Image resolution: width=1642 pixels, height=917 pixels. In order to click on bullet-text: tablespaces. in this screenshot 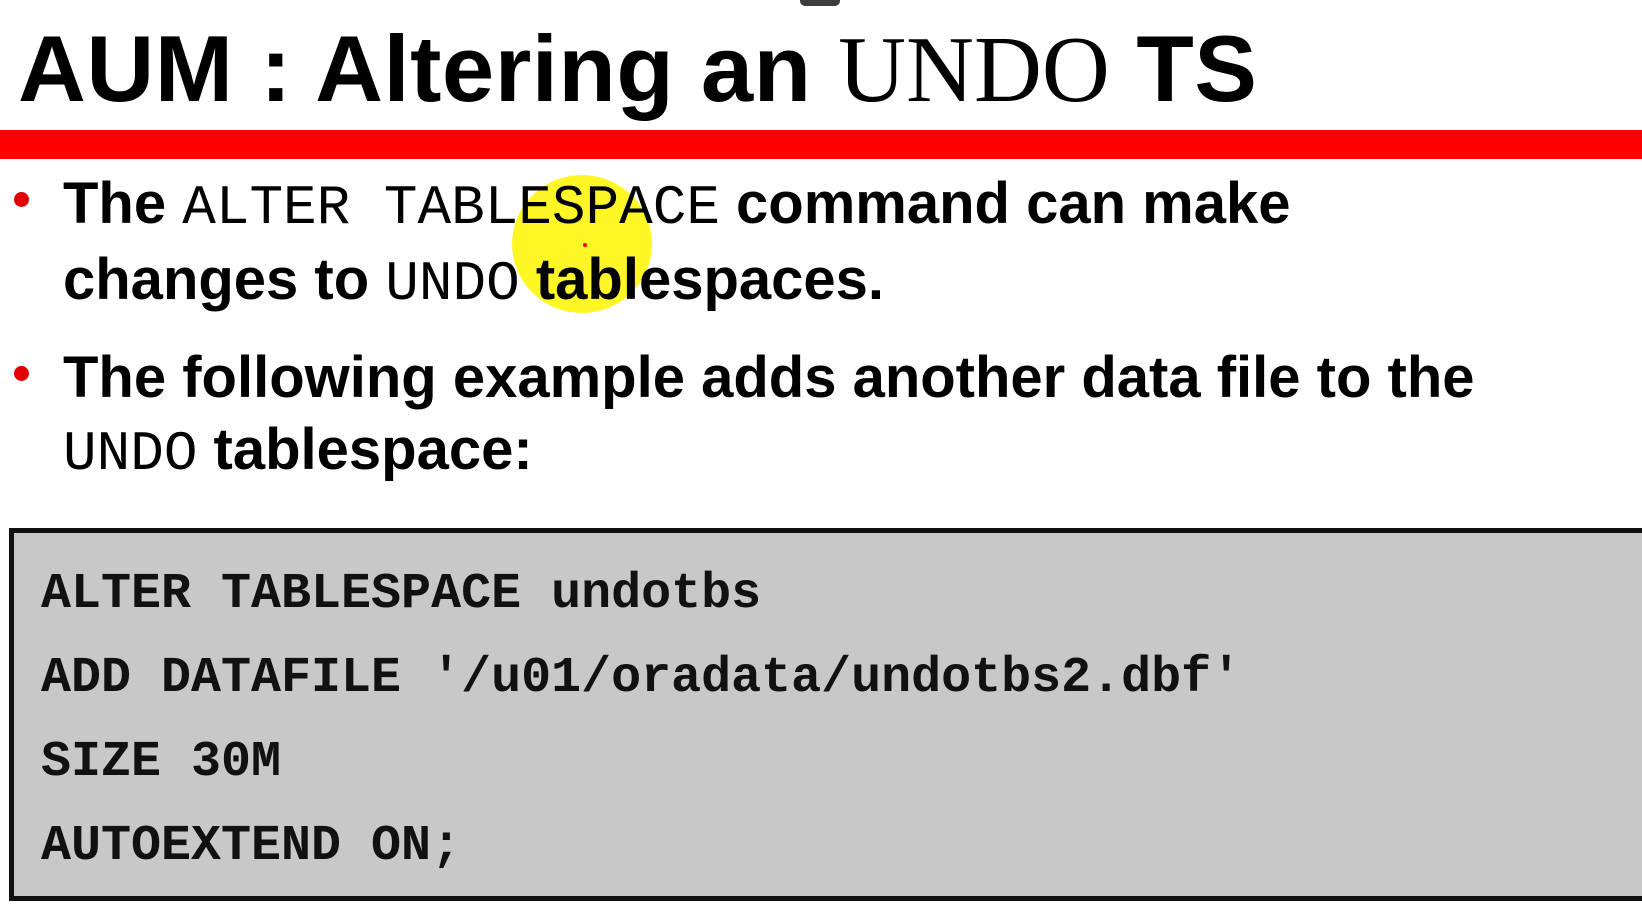, I will do `click(702, 279)`.